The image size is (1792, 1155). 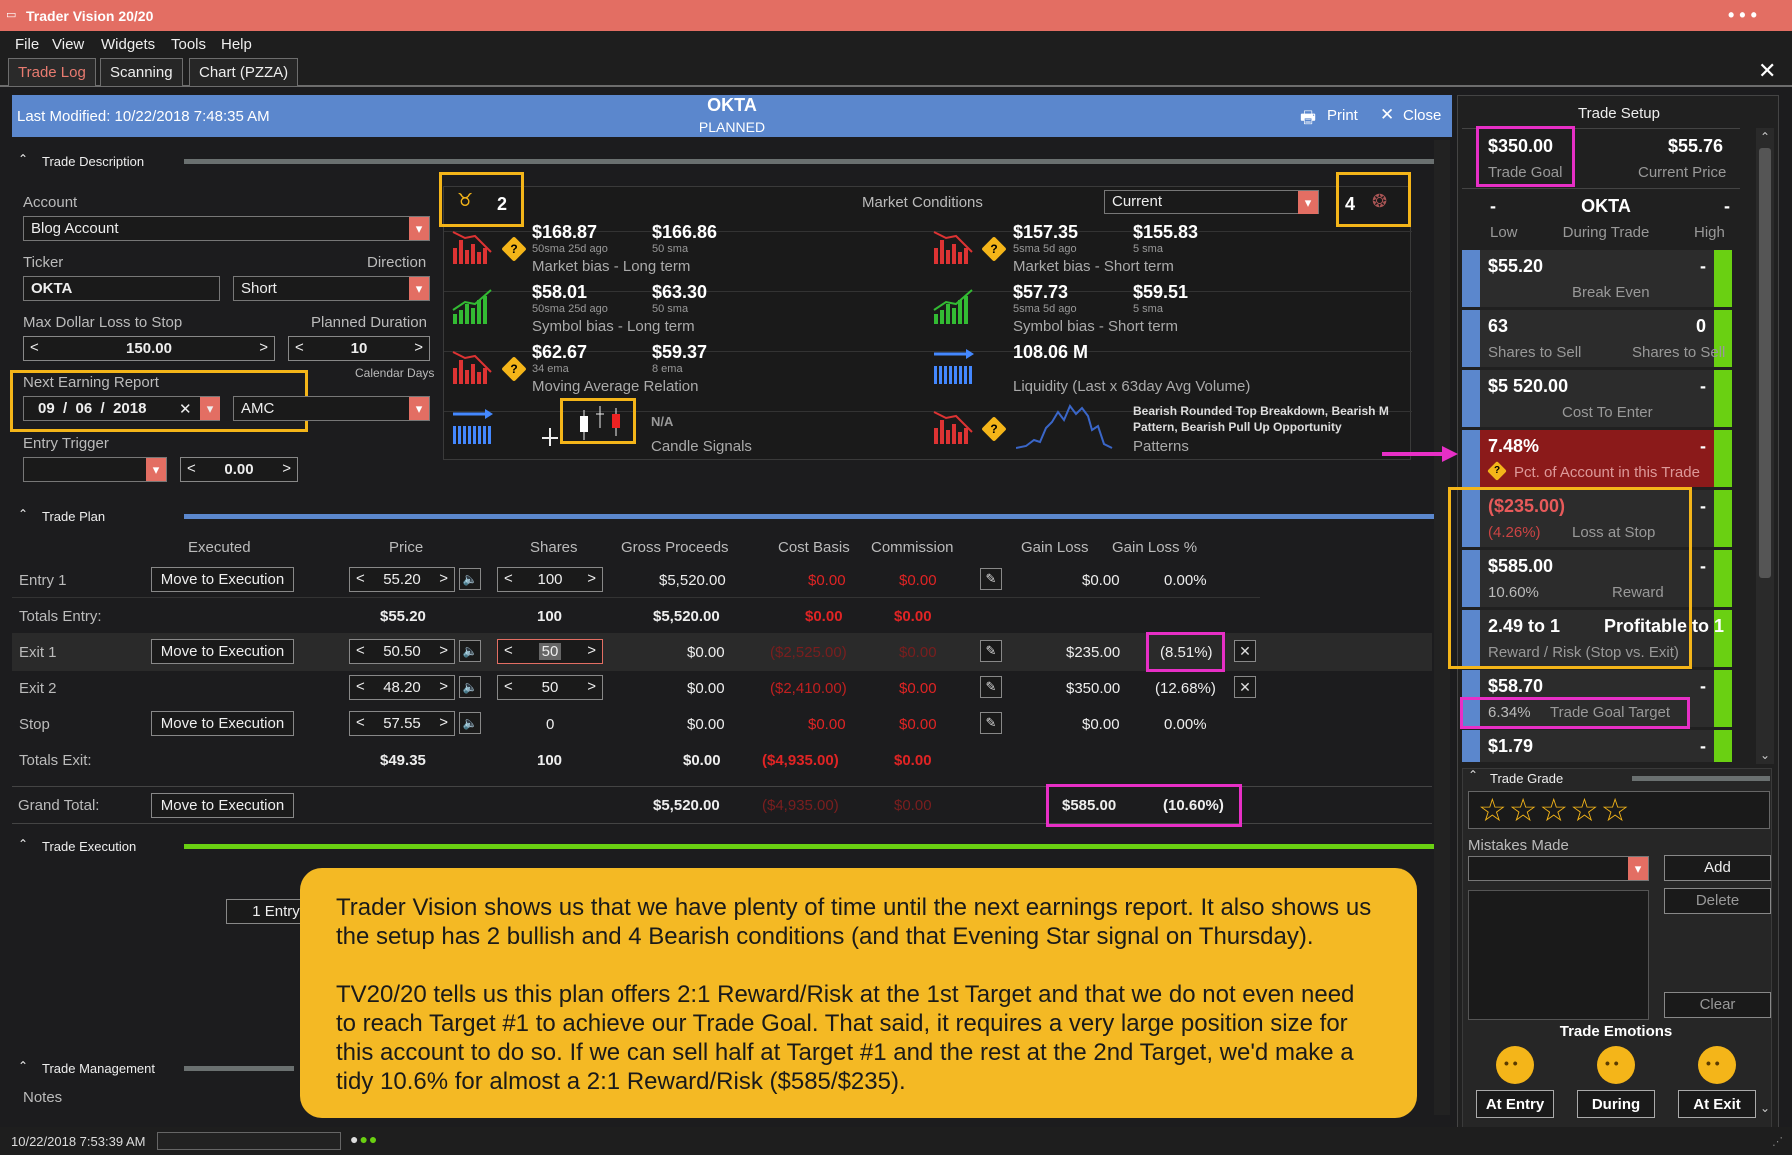 I want to click on stars-icon: ☆☆☆☆☆, so click(x=1554, y=810).